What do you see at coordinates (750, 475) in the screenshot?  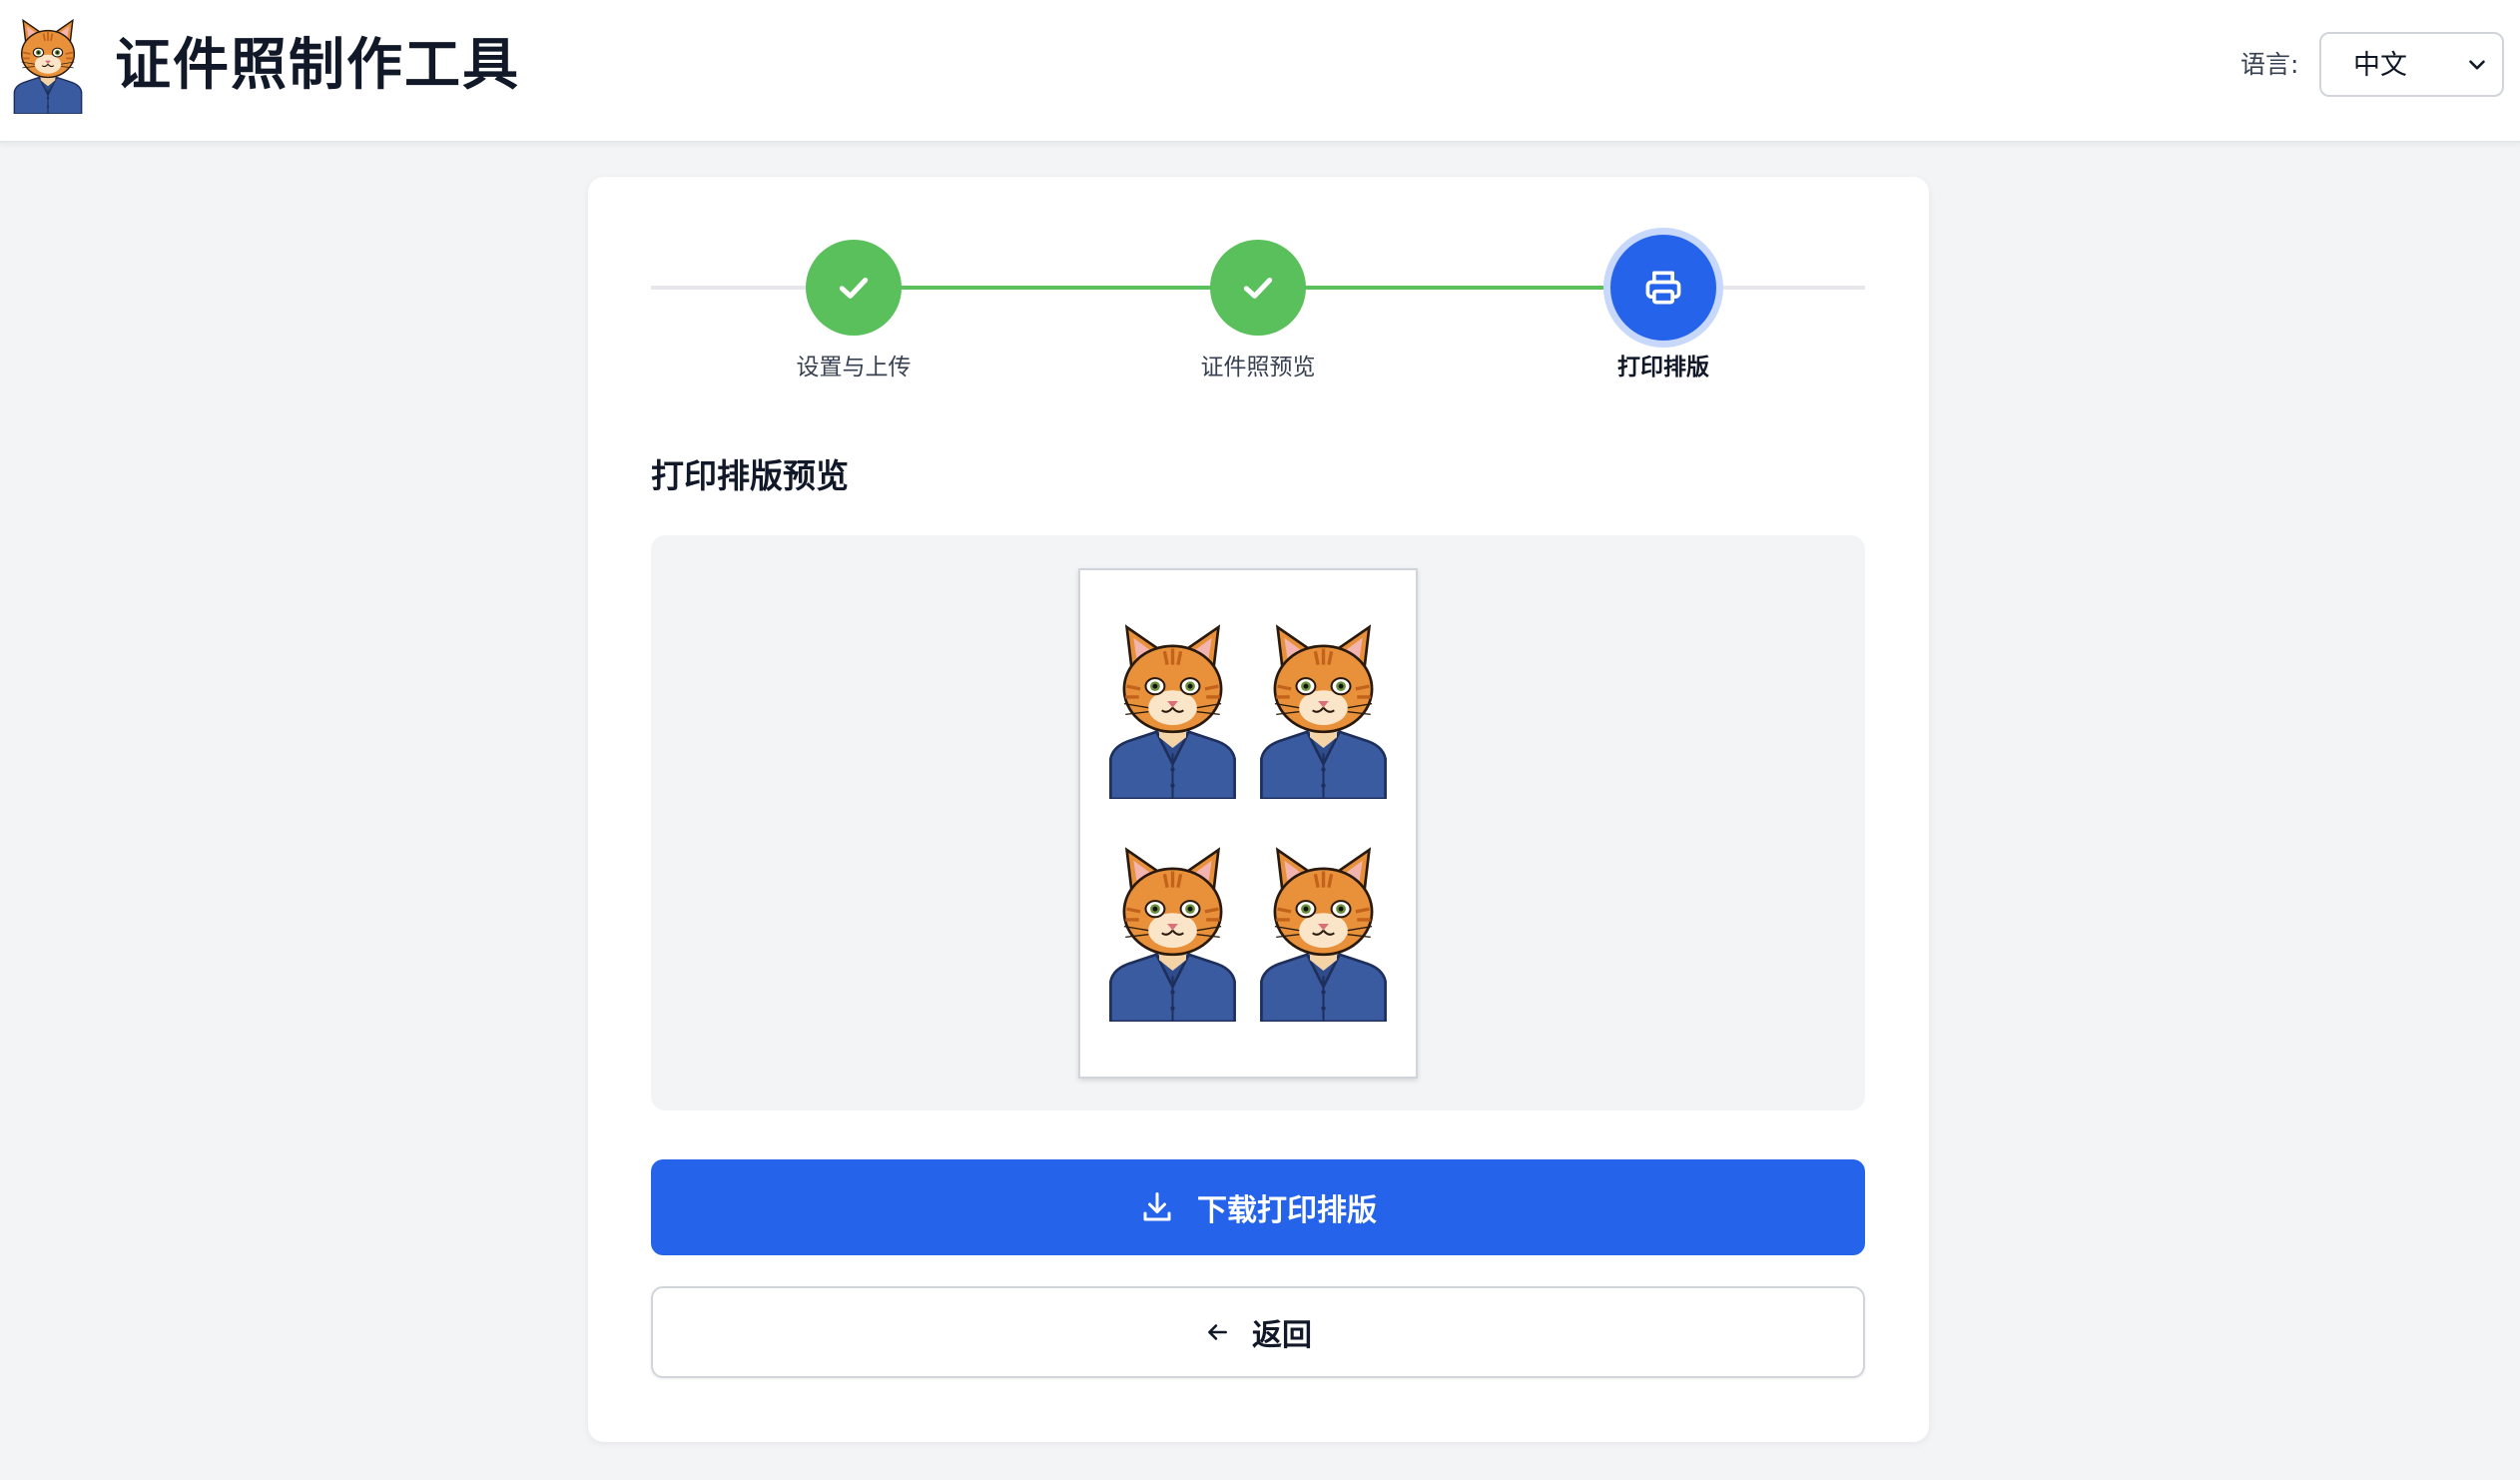 I see `section-title: 打印排版预览` at bounding box center [750, 475].